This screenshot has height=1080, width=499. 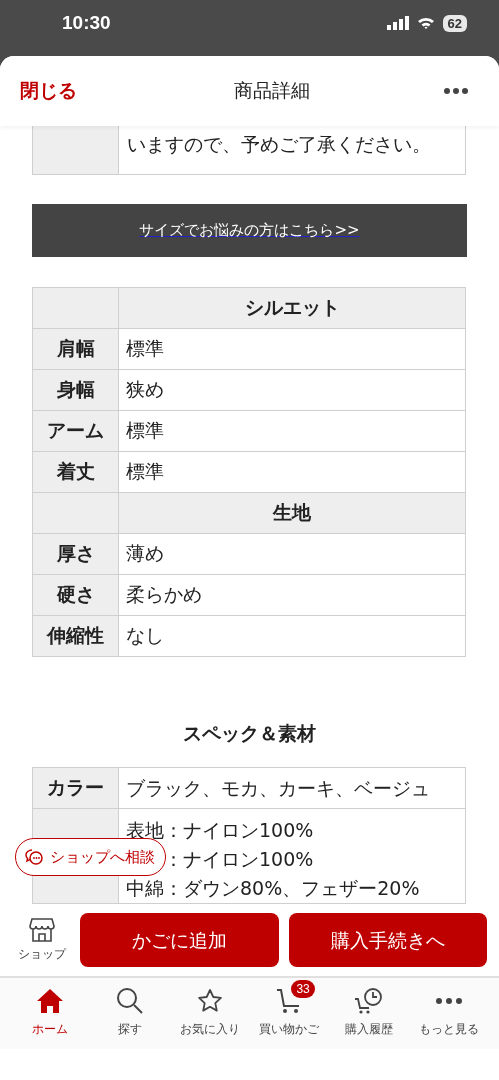 I want to click on table-cell: 柔らかめ, so click(x=292, y=595).